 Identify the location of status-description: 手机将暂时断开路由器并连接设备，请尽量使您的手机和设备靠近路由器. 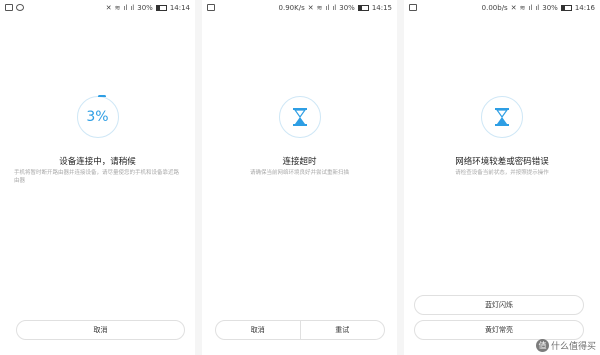
(97, 177).